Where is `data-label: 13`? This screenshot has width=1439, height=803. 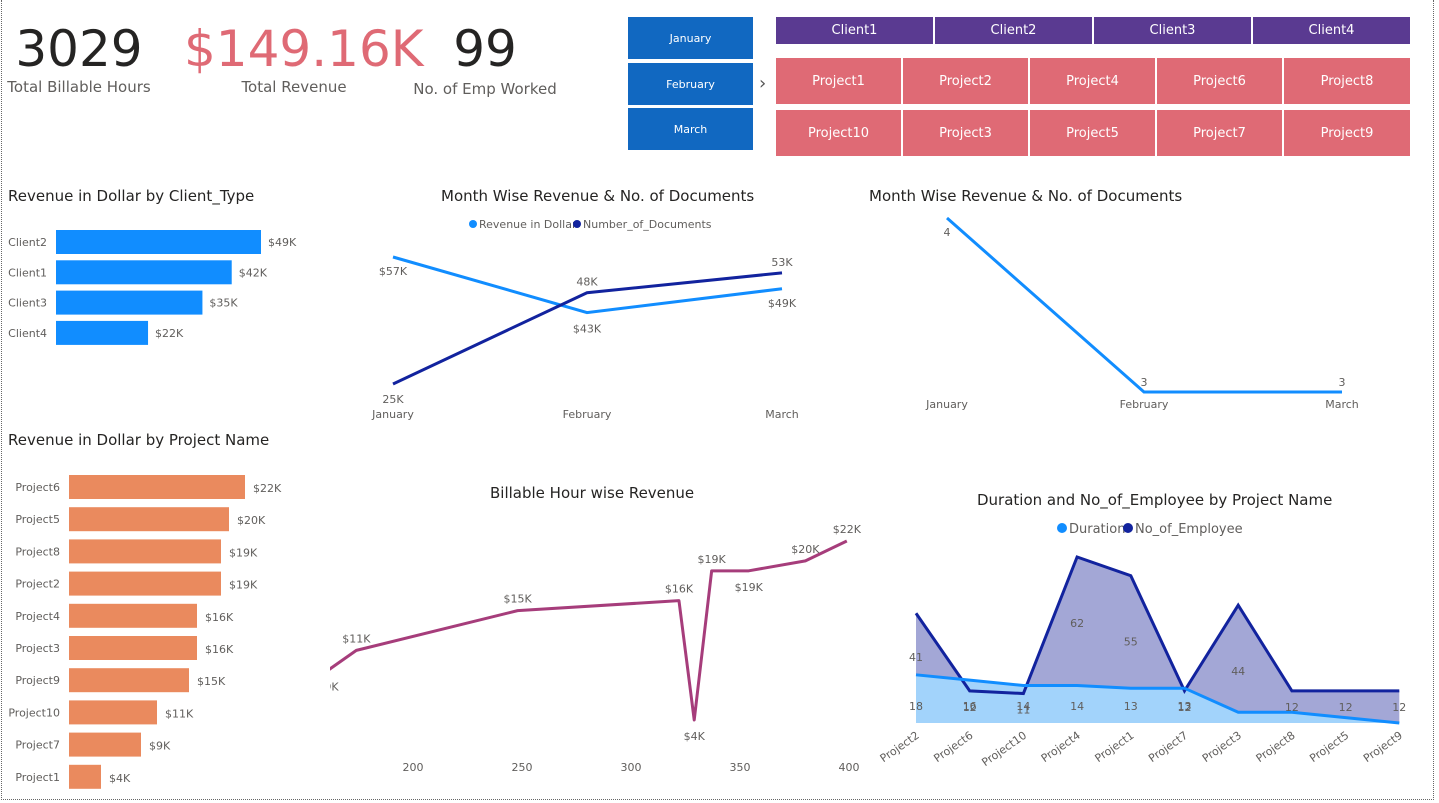
data-label: 13 is located at coordinates (1131, 706).